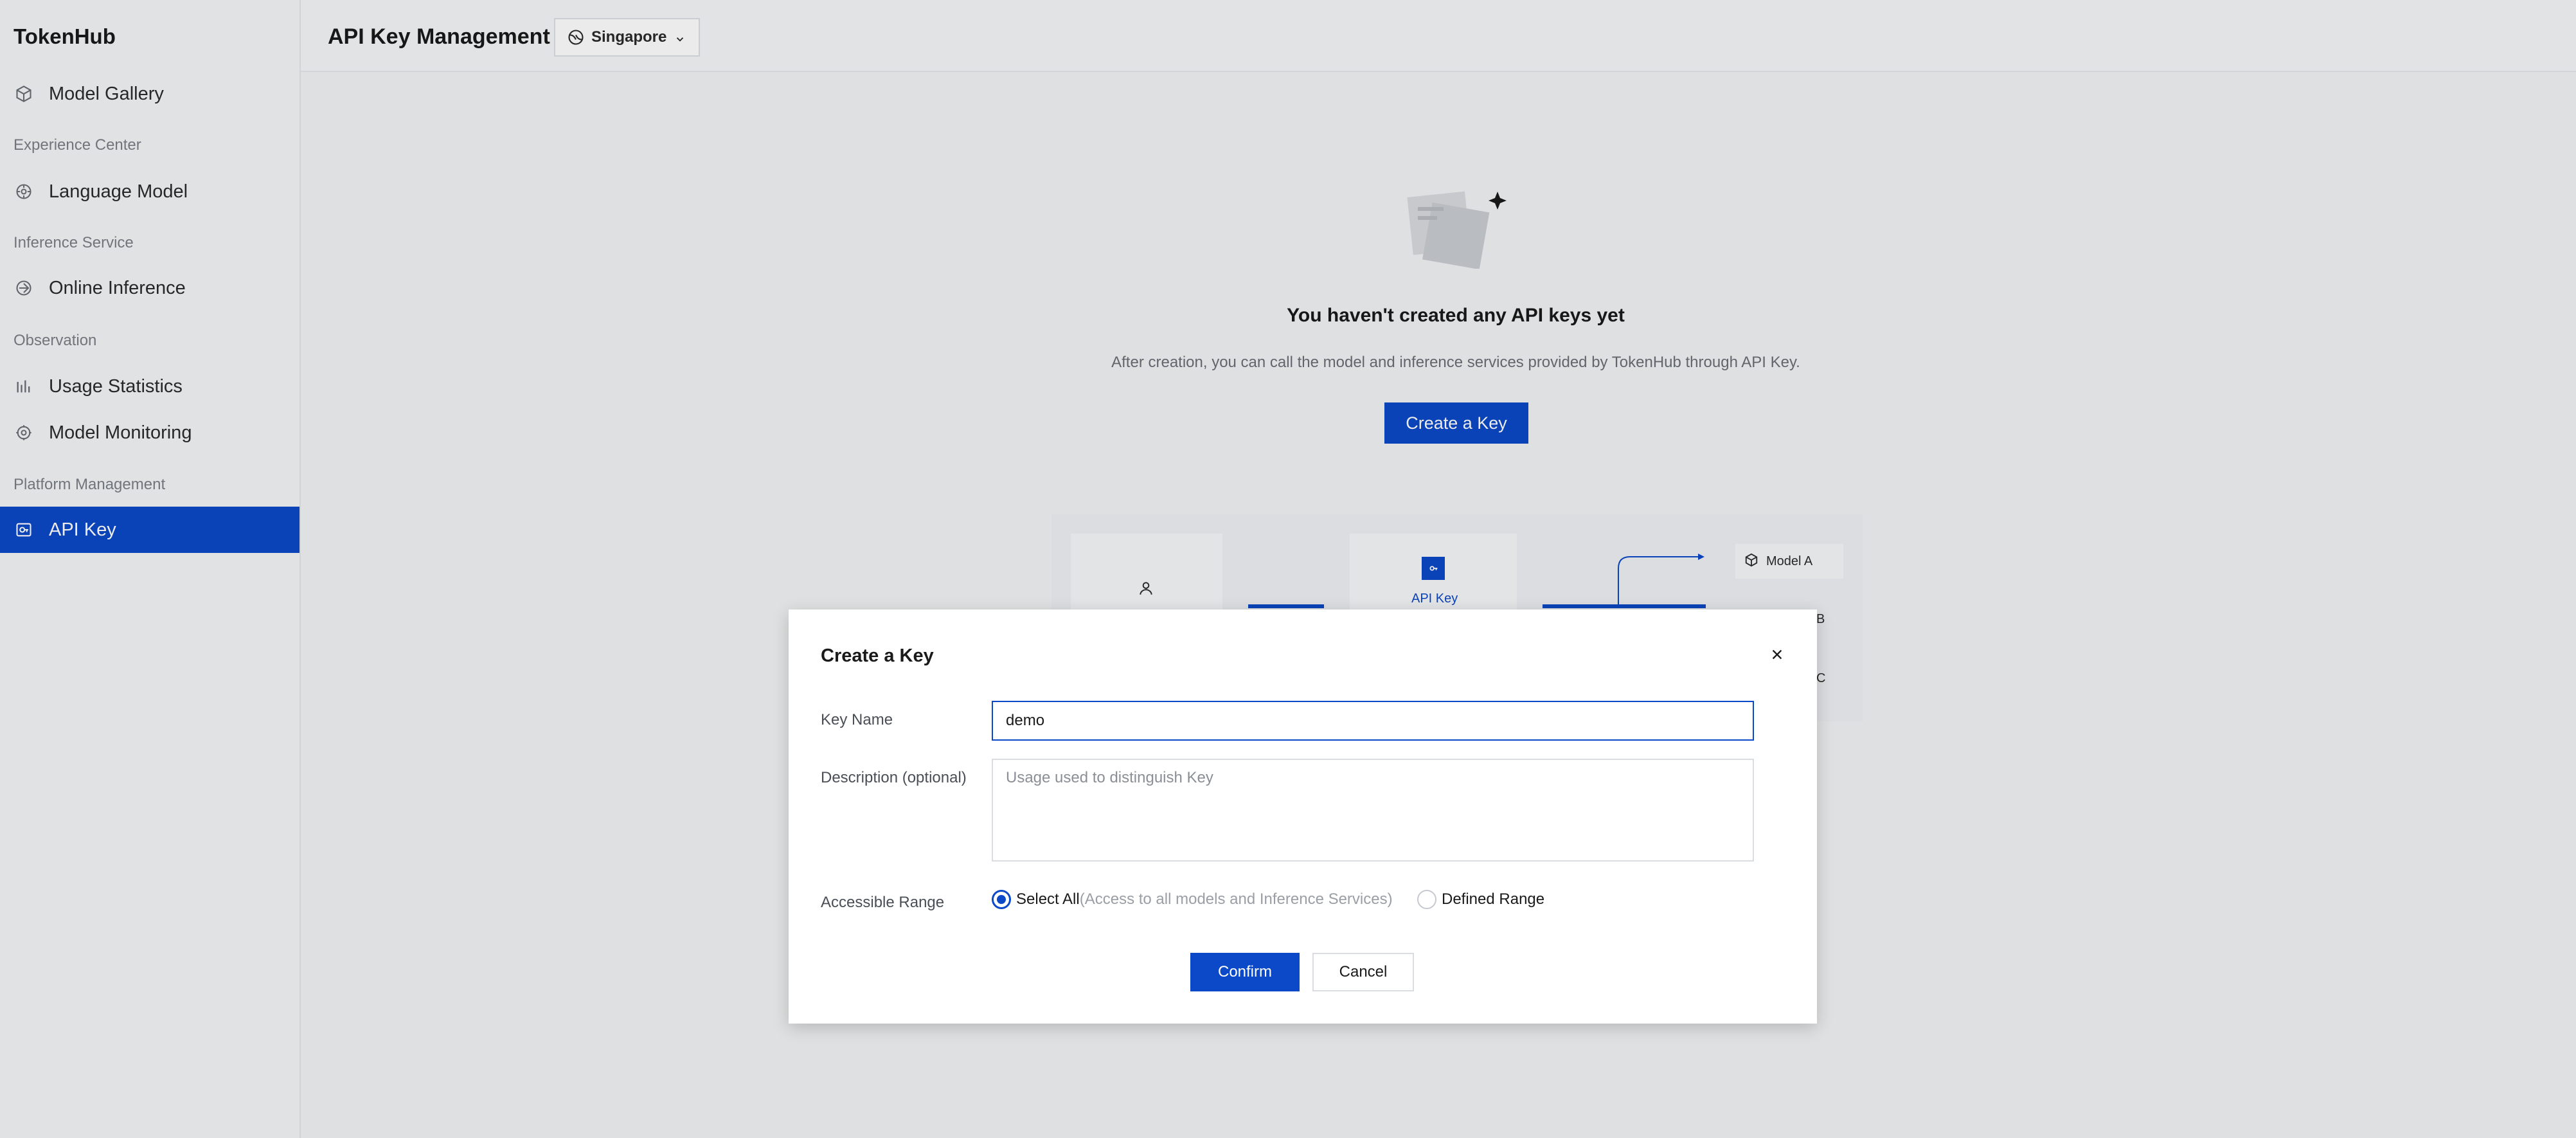 This screenshot has width=2576, height=1138. I want to click on close-icon, so click(1777, 654).